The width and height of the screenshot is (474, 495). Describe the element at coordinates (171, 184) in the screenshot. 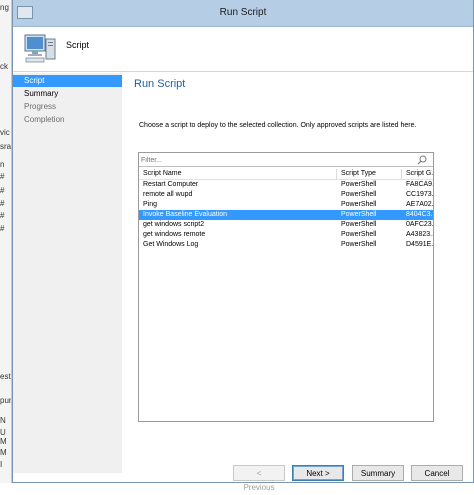

I see `cell-script-name: Restart Computer` at that location.